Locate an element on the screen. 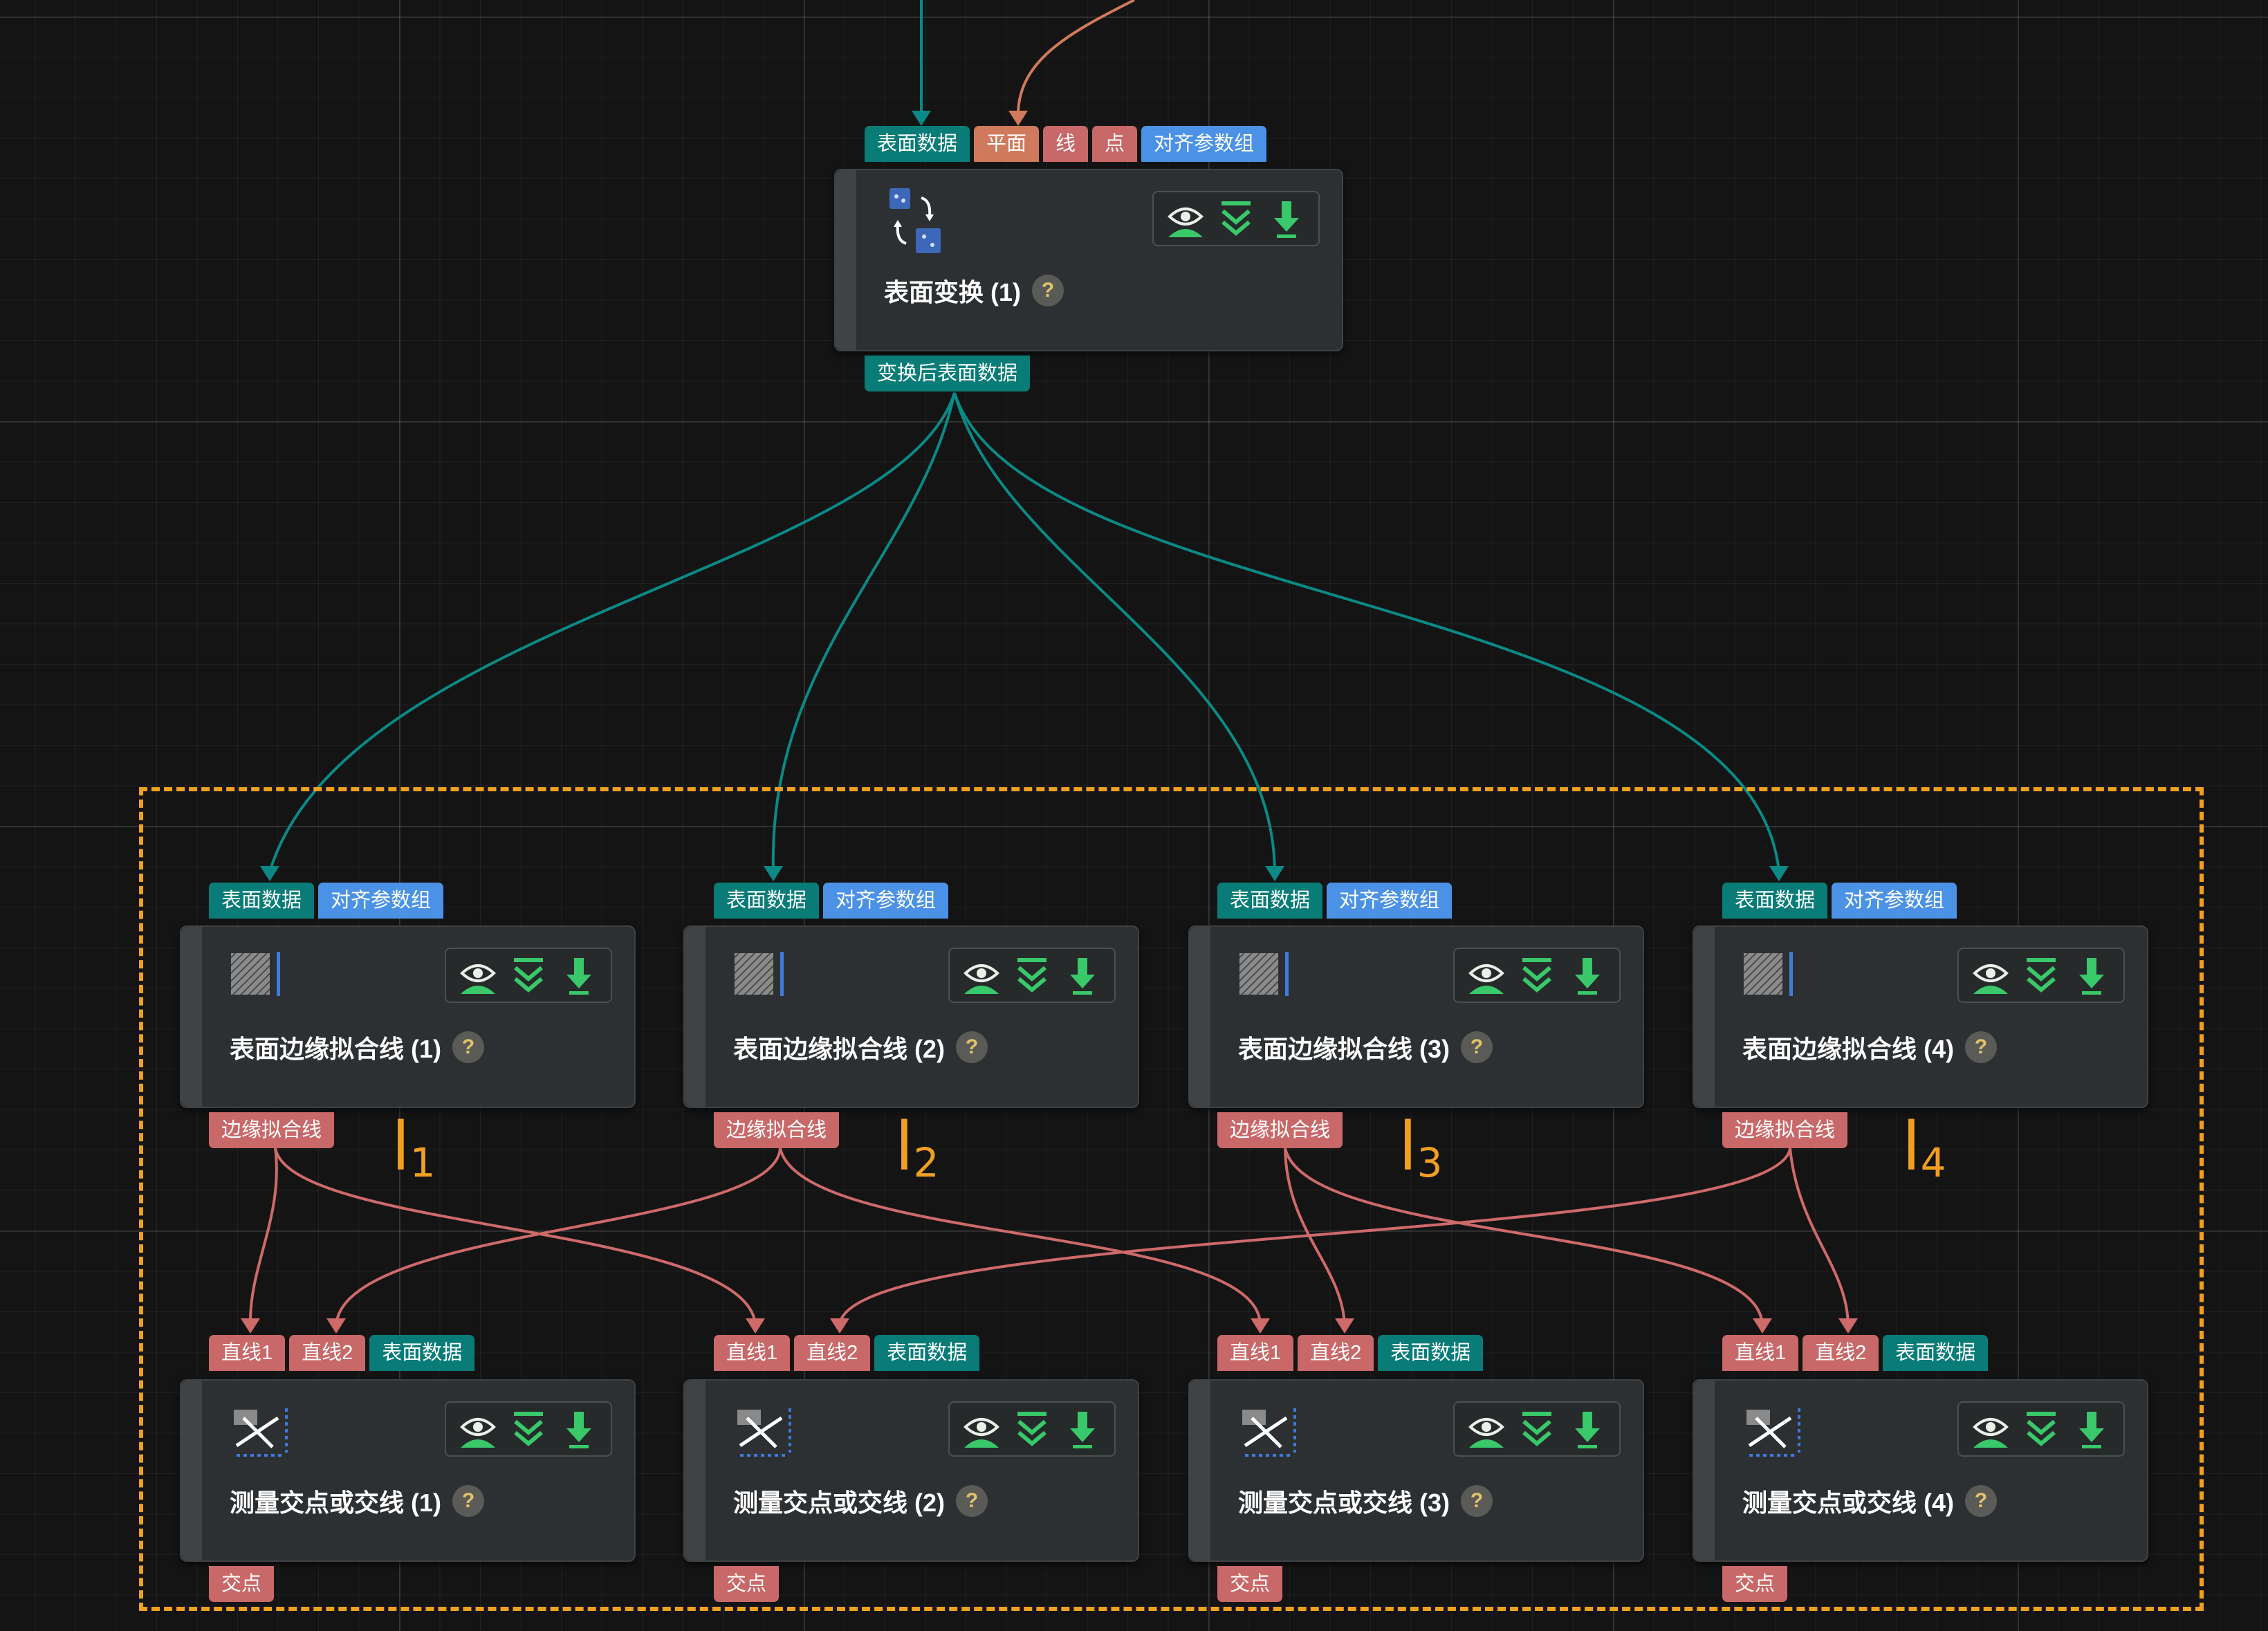  edge-fit-3-input-ports: 表面数据 对齐参数组 is located at coordinates (1335, 901).